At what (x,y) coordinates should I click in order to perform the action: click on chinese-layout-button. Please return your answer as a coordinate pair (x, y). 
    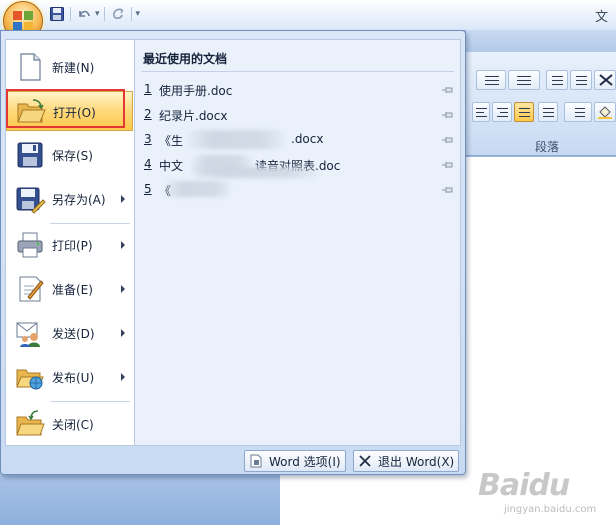
    Looking at the image, I should click on (605, 80).